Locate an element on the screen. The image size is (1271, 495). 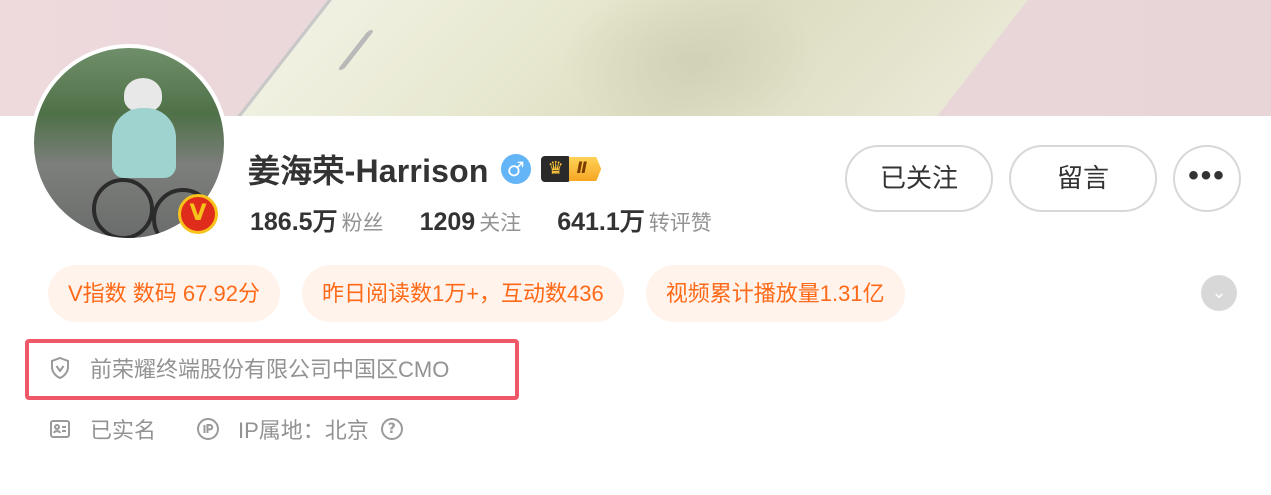
male-icon: ♂ is located at coordinates (515, 169).